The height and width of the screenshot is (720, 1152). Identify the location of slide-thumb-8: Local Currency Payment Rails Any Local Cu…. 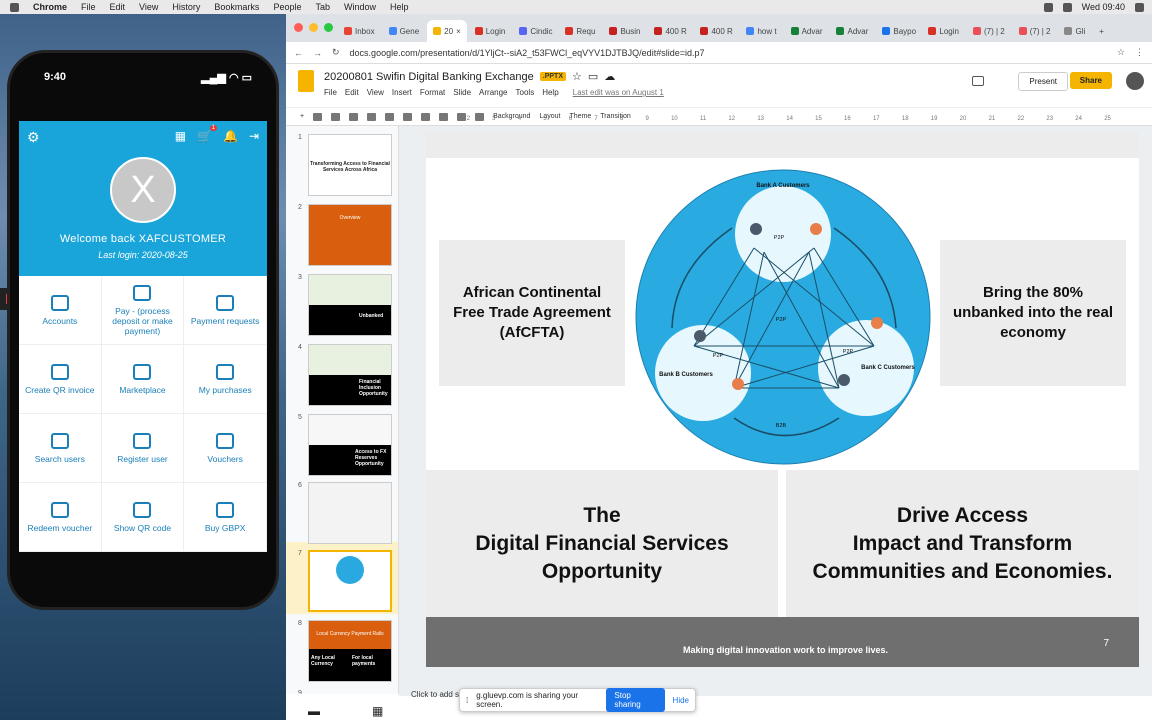
(350, 651).